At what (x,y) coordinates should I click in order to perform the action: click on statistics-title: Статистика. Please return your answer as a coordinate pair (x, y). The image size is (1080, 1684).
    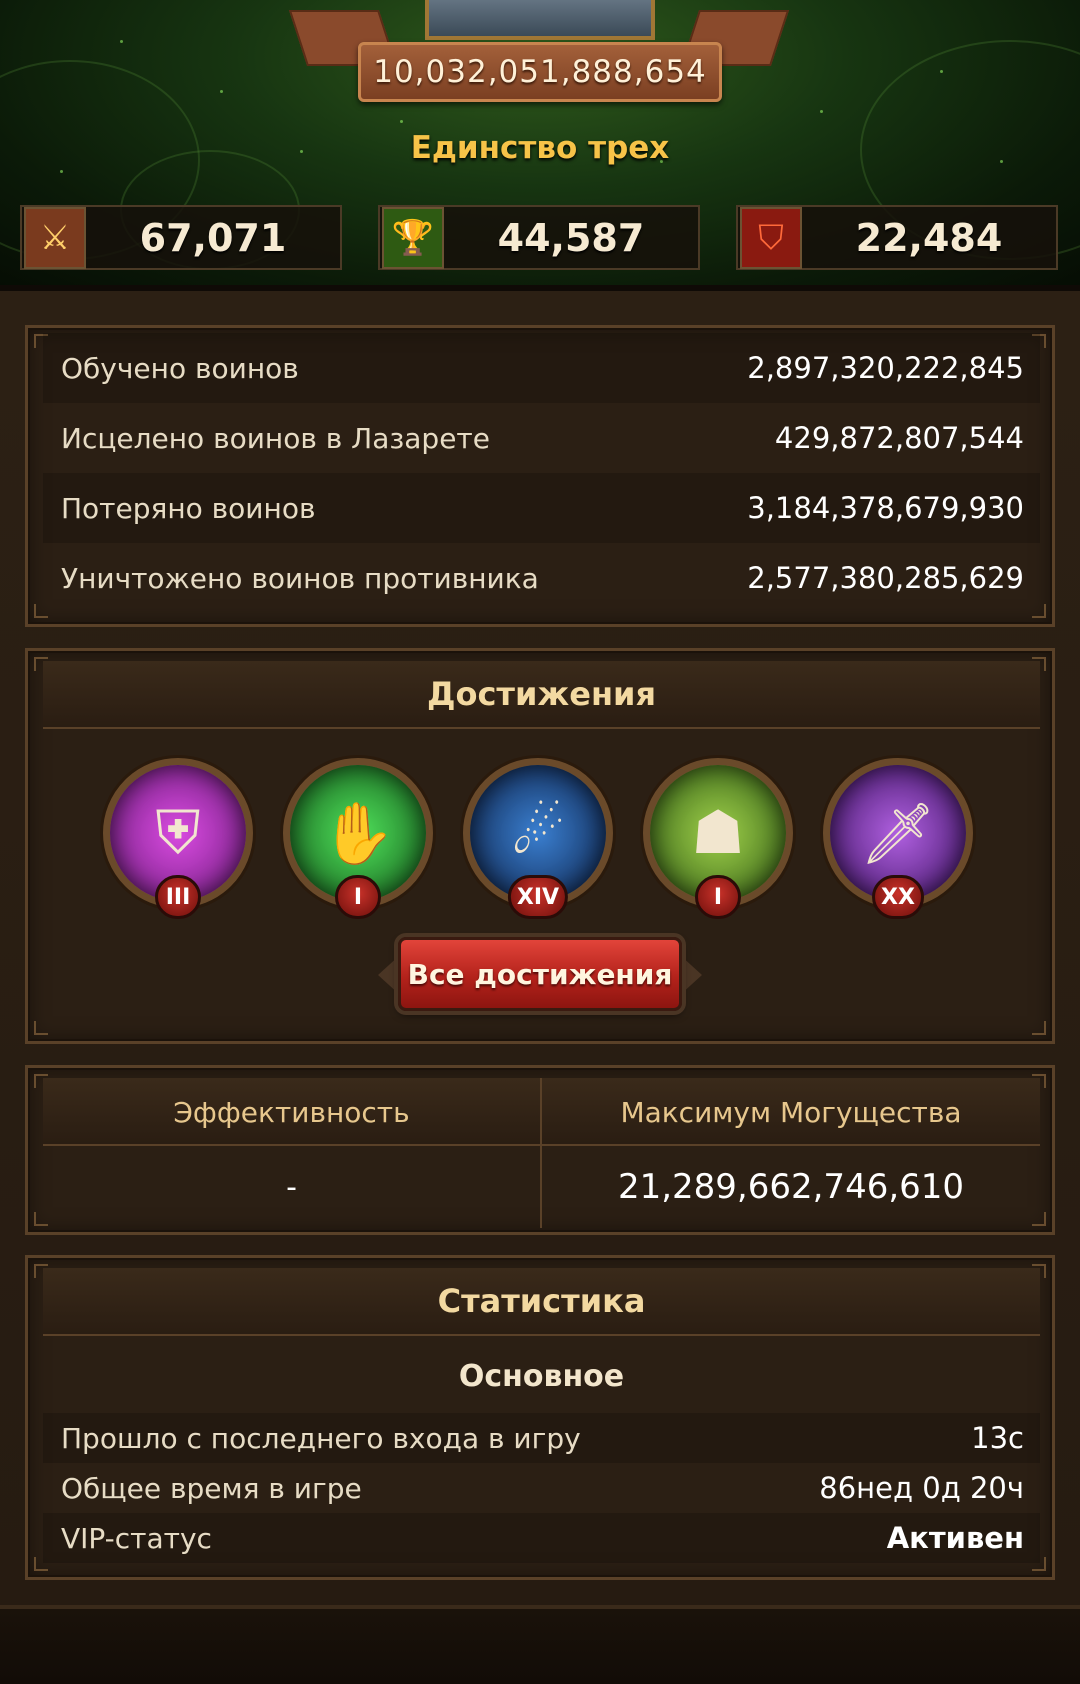
    Looking at the image, I should click on (541, 1302).